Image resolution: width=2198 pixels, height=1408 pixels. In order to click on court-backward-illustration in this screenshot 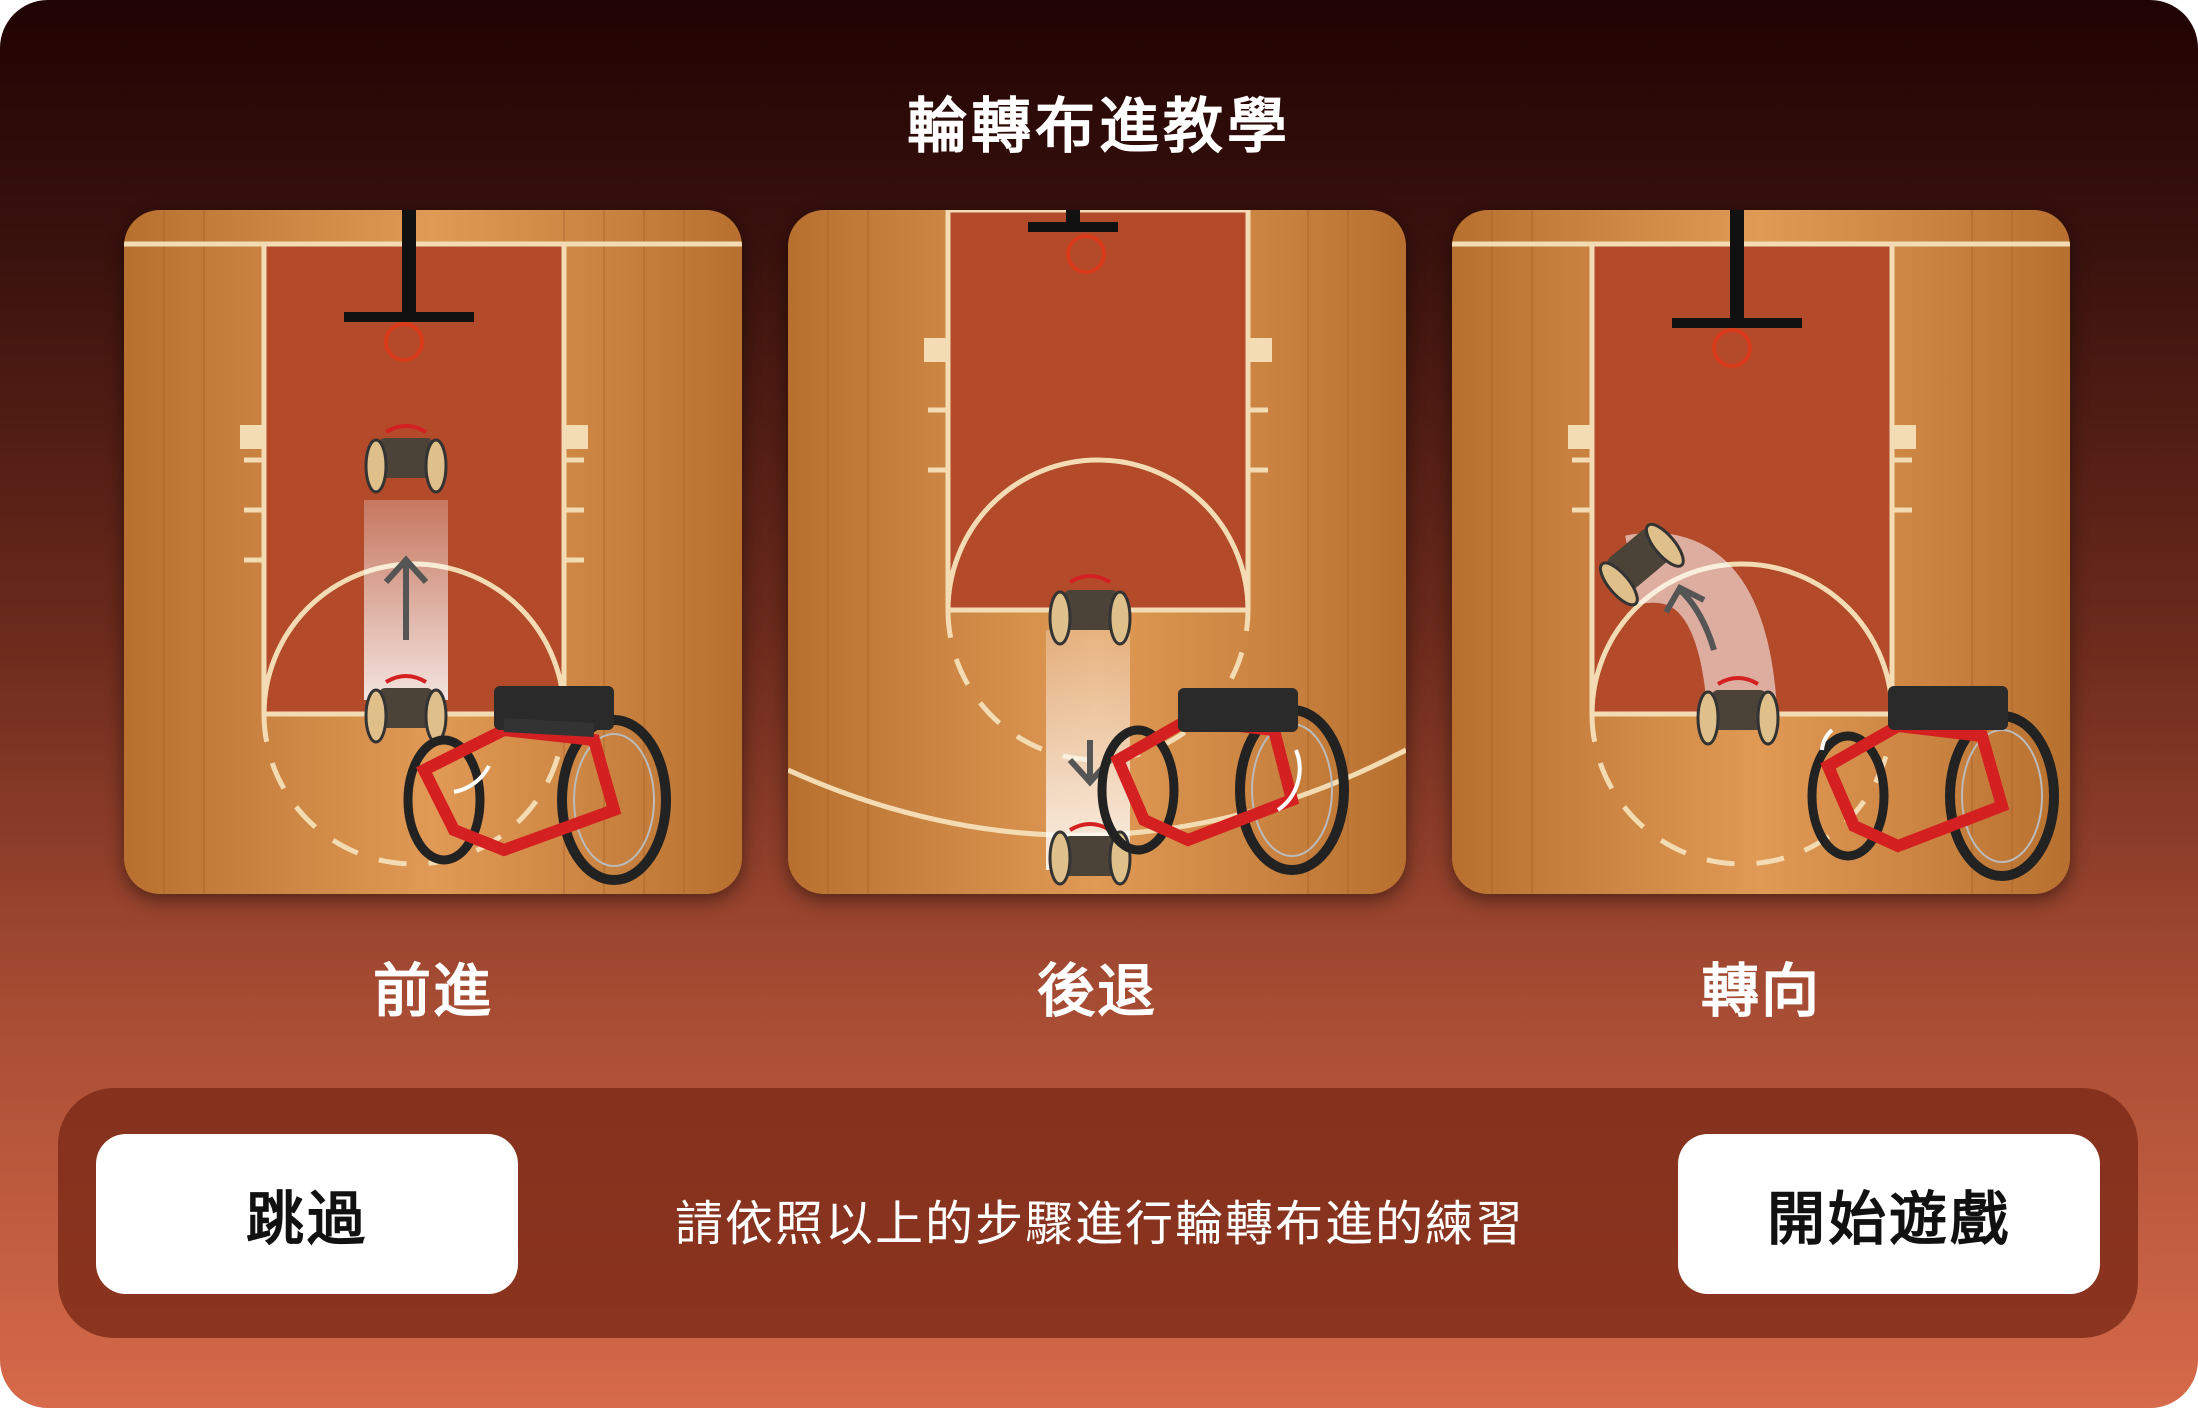, I will do `click(1097, 552)`.